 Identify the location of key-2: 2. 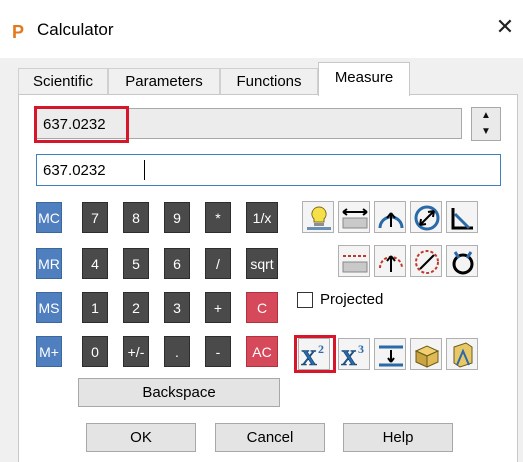
(136, 307).